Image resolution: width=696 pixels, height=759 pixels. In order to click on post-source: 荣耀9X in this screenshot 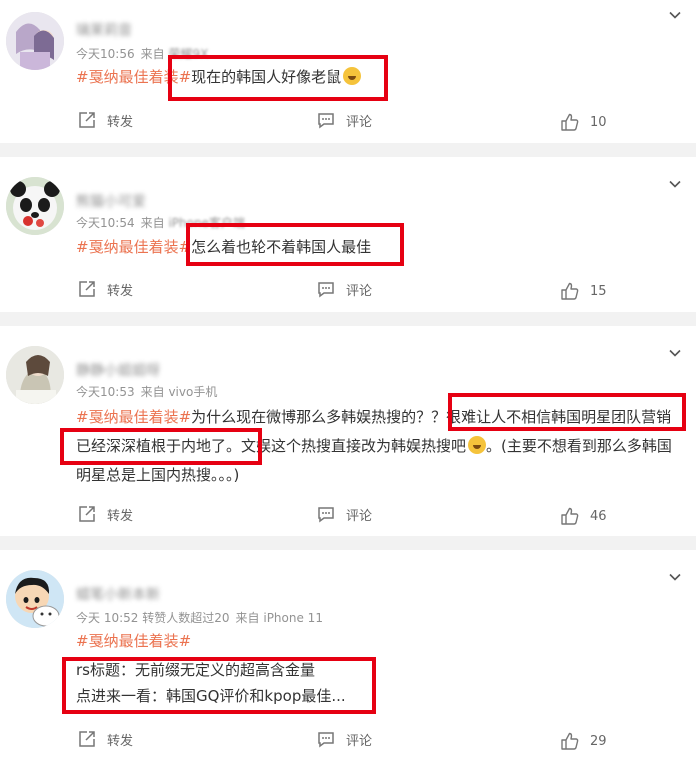, I will do `click(188, 54)`.